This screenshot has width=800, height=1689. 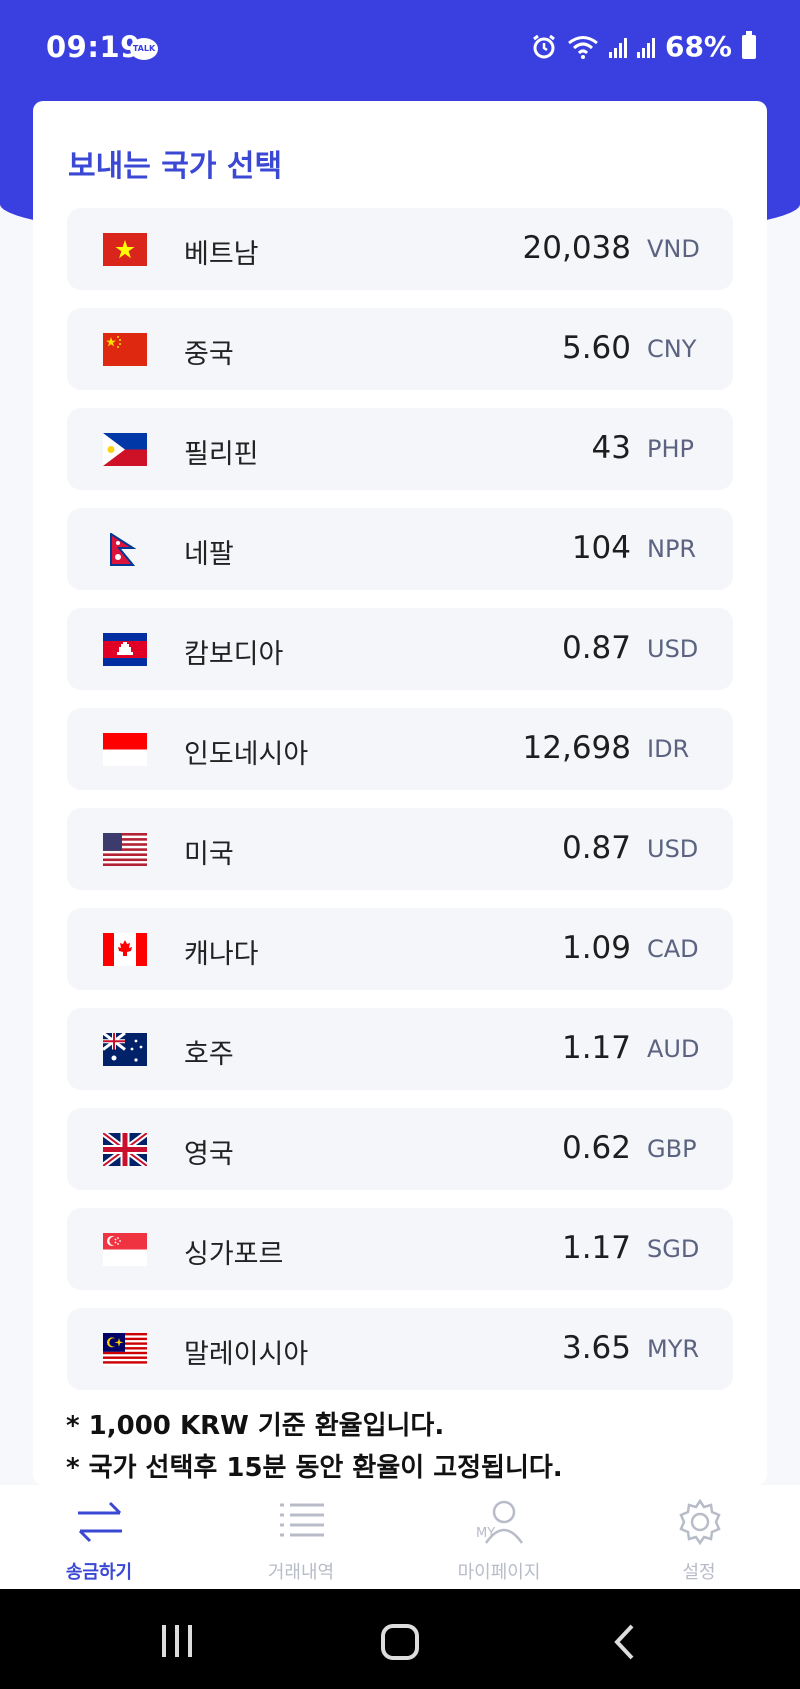 What do you see at coordinates (234, 1254) in the screenshot?
I see `country-name: 싱가포르` at bounding box center [234, 1254].